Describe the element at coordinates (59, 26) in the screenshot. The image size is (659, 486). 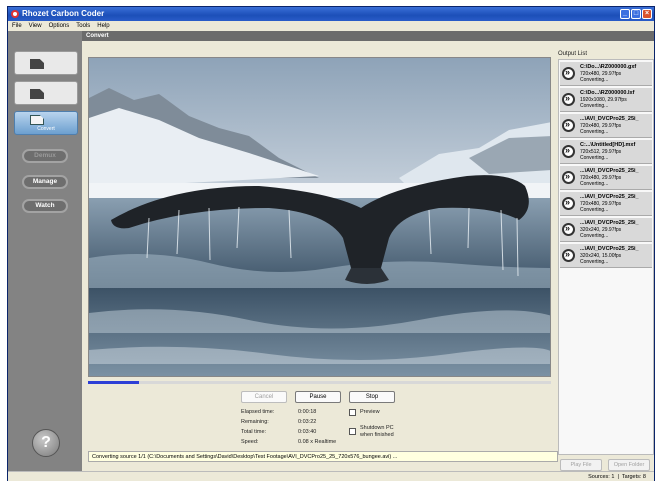
I see `menu-options: Options` at that location.